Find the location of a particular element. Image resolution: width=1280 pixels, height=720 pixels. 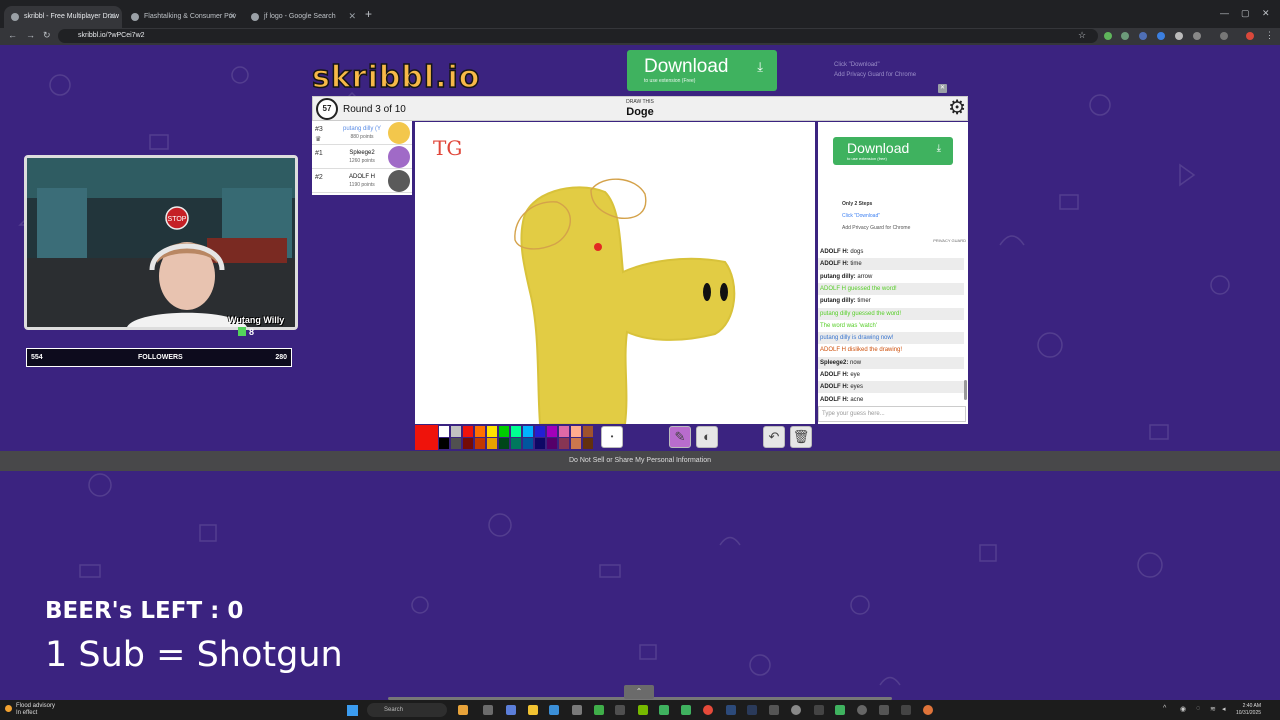

start-windows-icon is located at coordinates (352, 710).